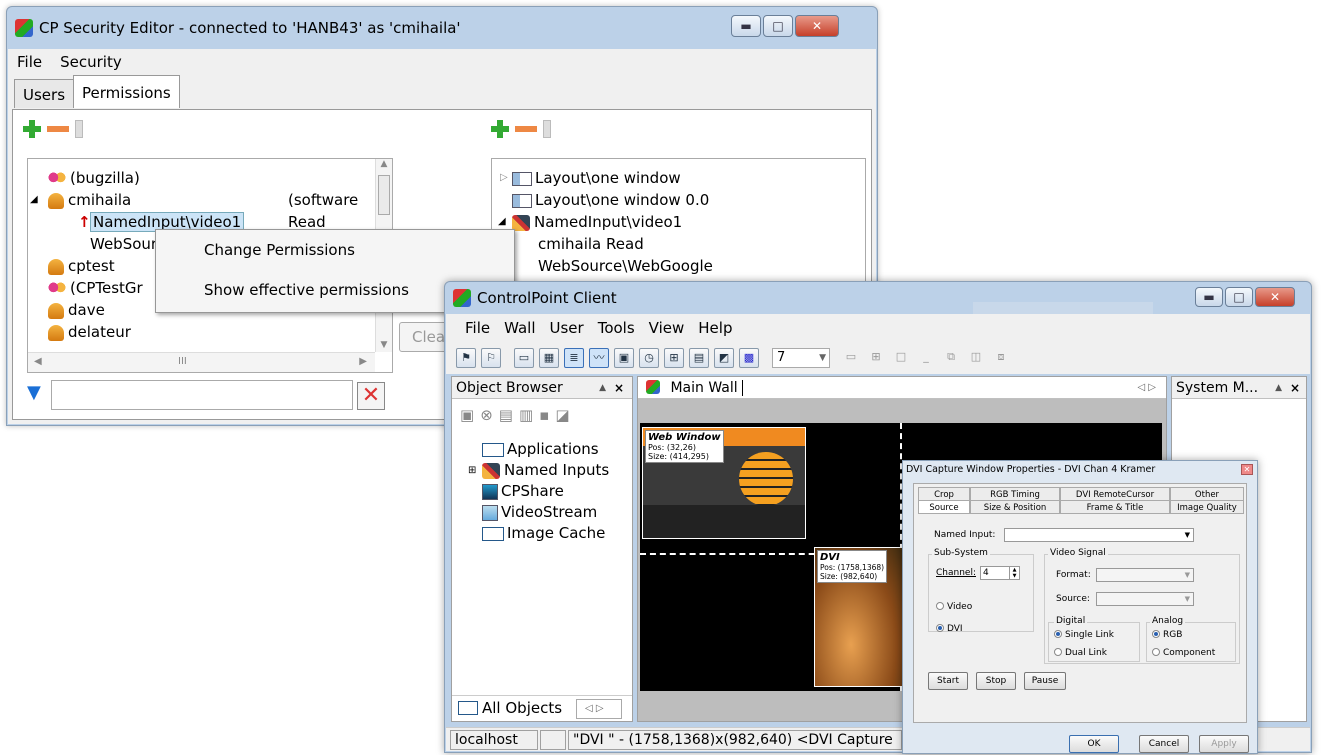 Image resolution: width=1321 pixels, height=755 pixels. What do you see at coordinates (543, 449) in the screenshot?
I see `tree-row: Applications` at bounding box center [543, 449].